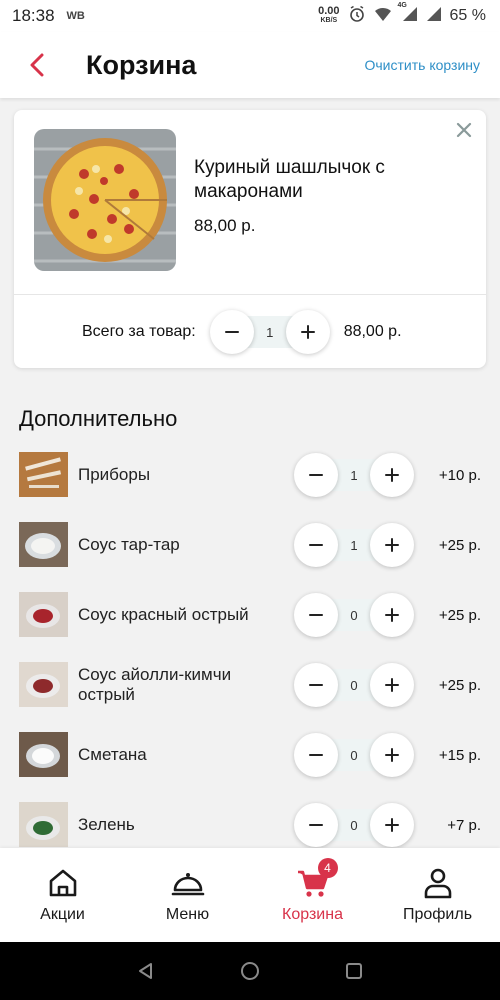  What do you see at coordinates (225, 225) in the screenshot?
I see `product-price: 88,00 р.` at bounding box center [225, 225].